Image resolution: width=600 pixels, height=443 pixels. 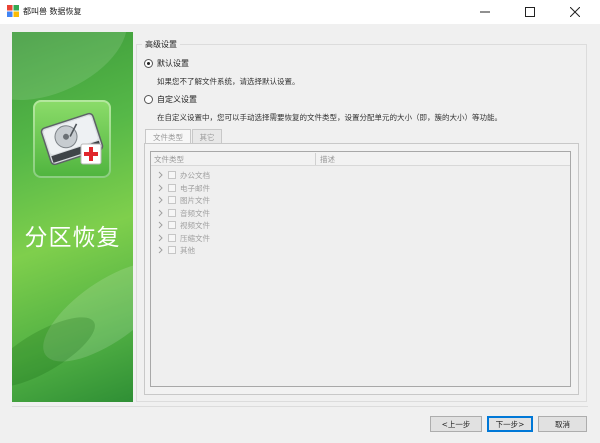 I want to click on column-header-description: 描述, so click(x=327, y=159).